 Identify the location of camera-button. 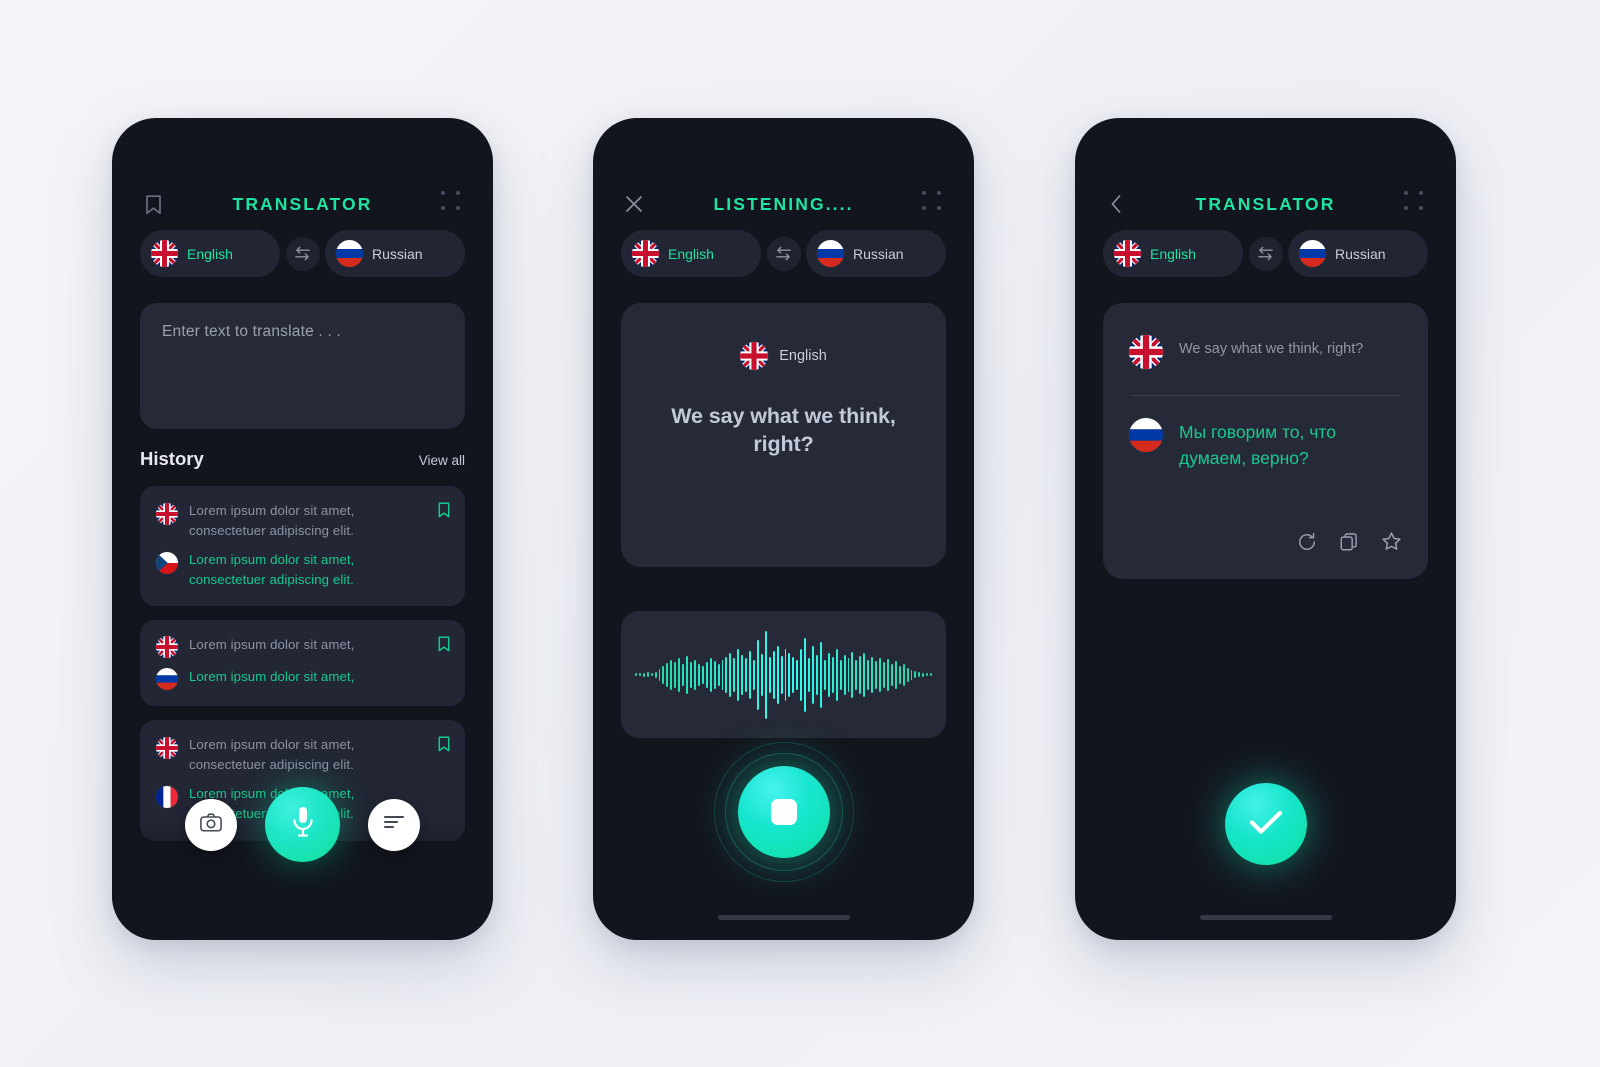
(211, 824).